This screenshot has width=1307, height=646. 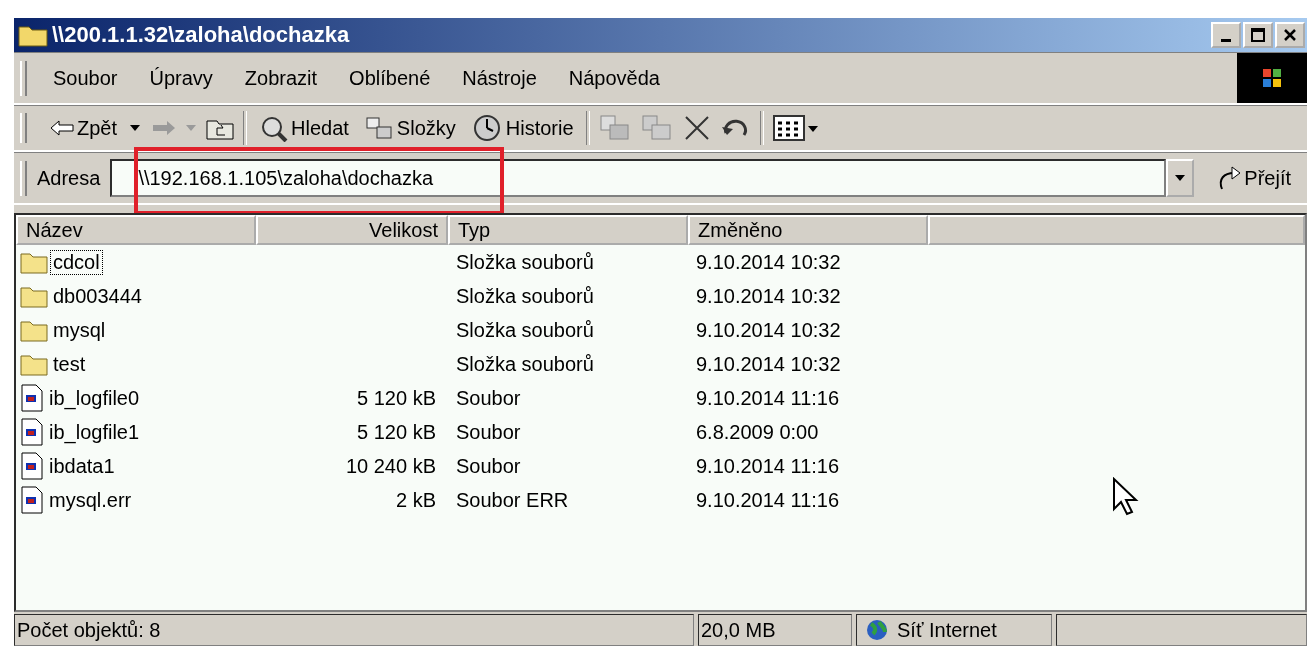 What do you see at coordinates (390, 78) in the screenshot?
I see `menu-item: Oblíbené` at bounding box center [390, 78].